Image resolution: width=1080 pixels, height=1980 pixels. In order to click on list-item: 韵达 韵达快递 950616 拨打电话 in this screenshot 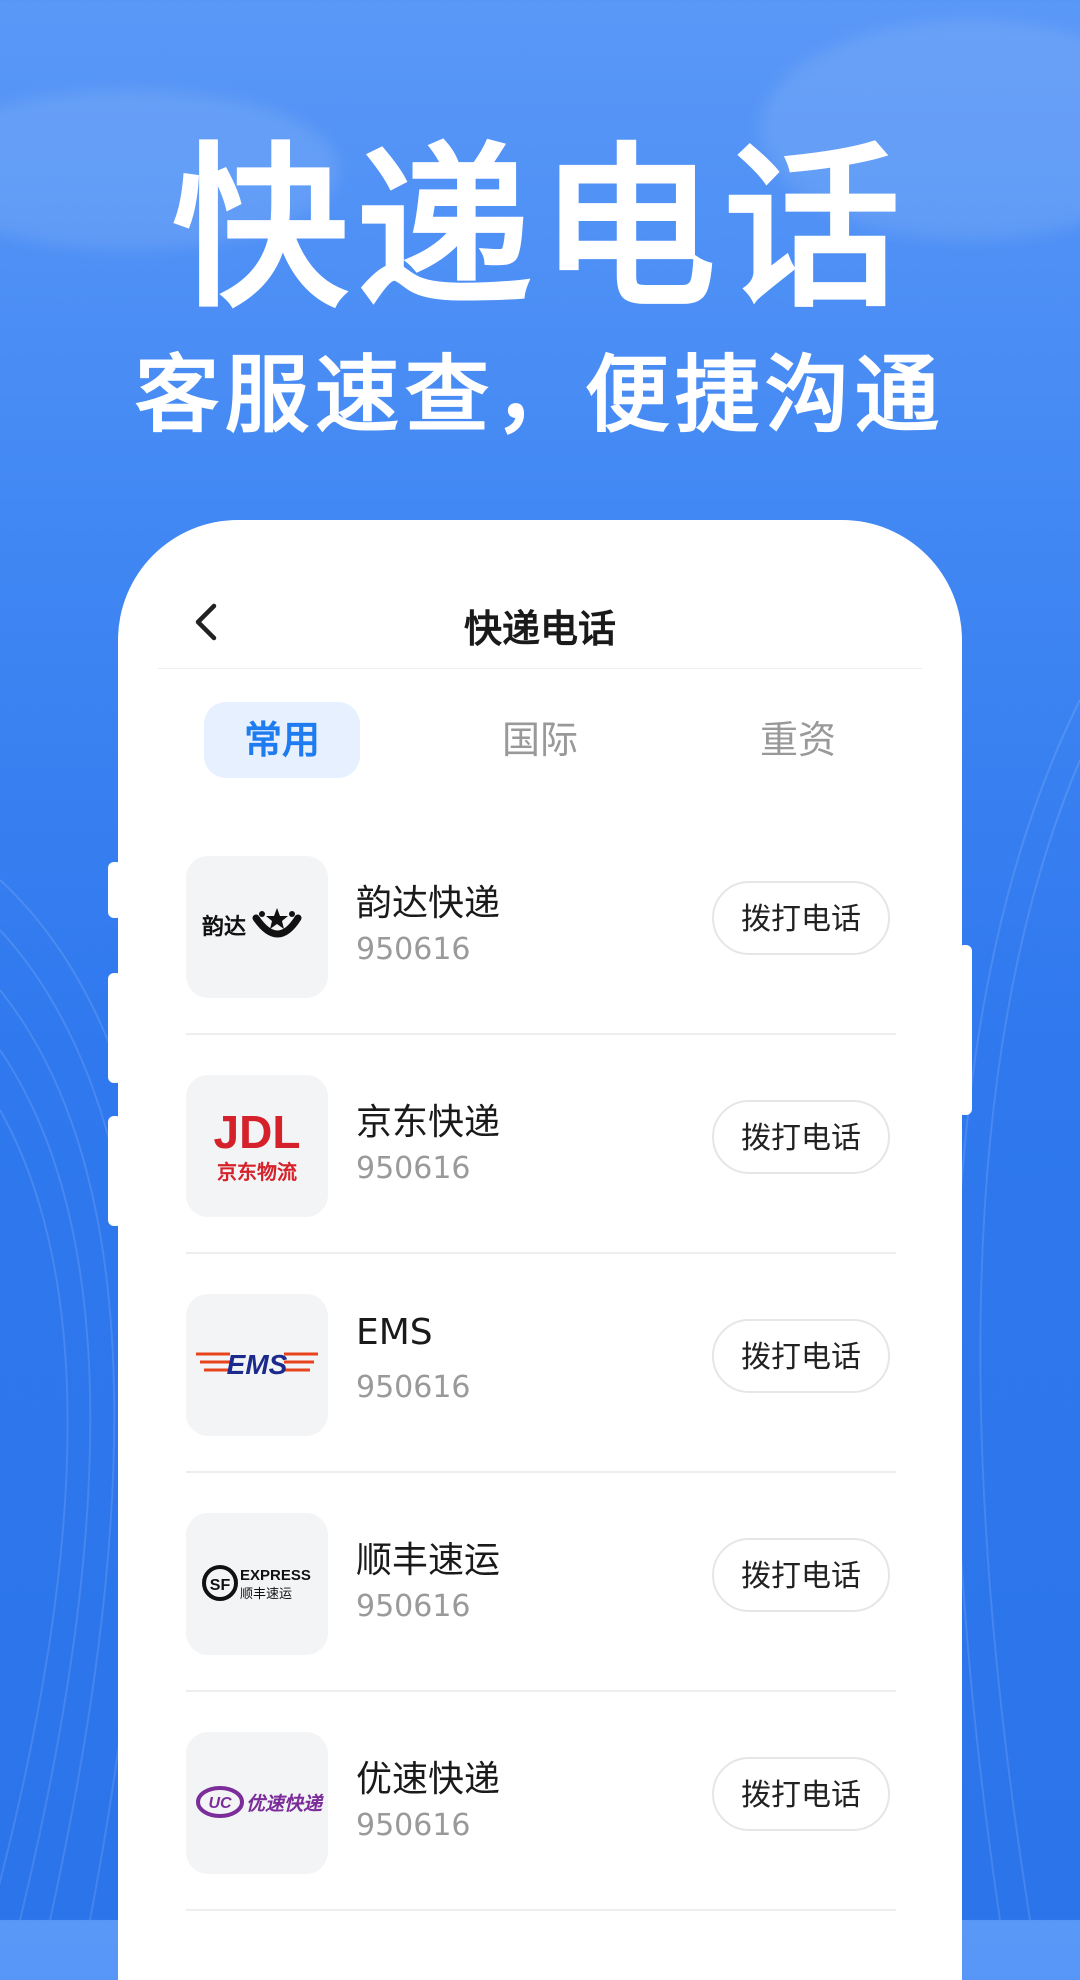, I will do `click(541, 925)`.